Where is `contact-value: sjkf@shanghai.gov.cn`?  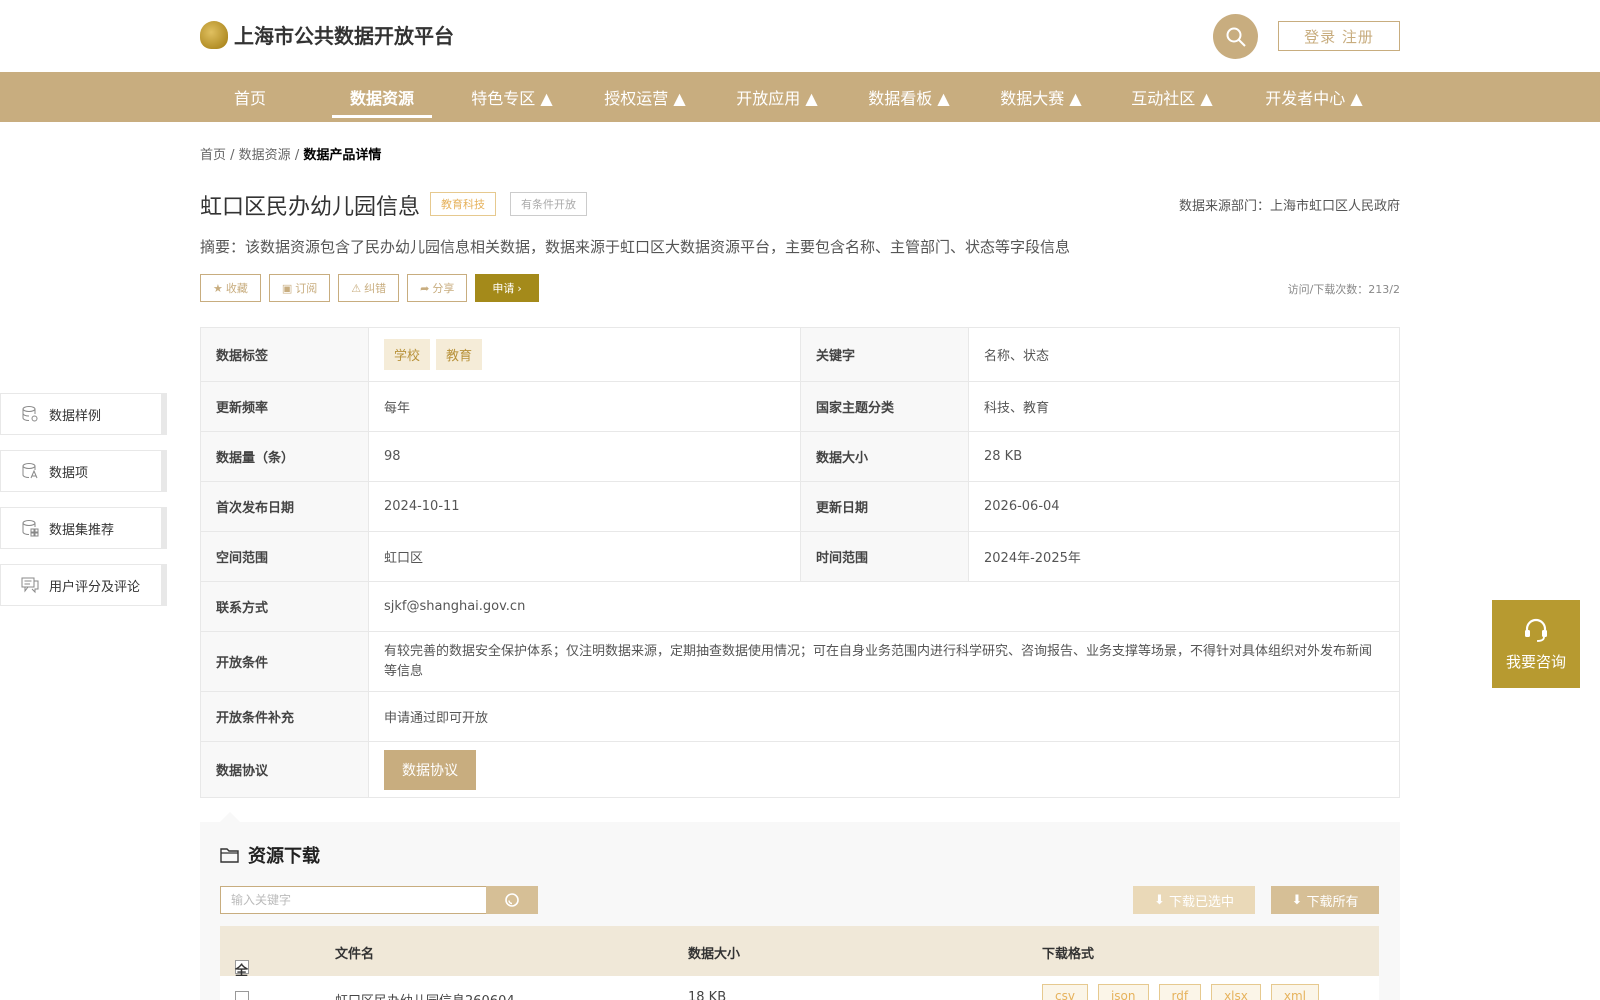 contact-value: sjkf@shanghai.gov.cn is located at coordinates (884, 606).